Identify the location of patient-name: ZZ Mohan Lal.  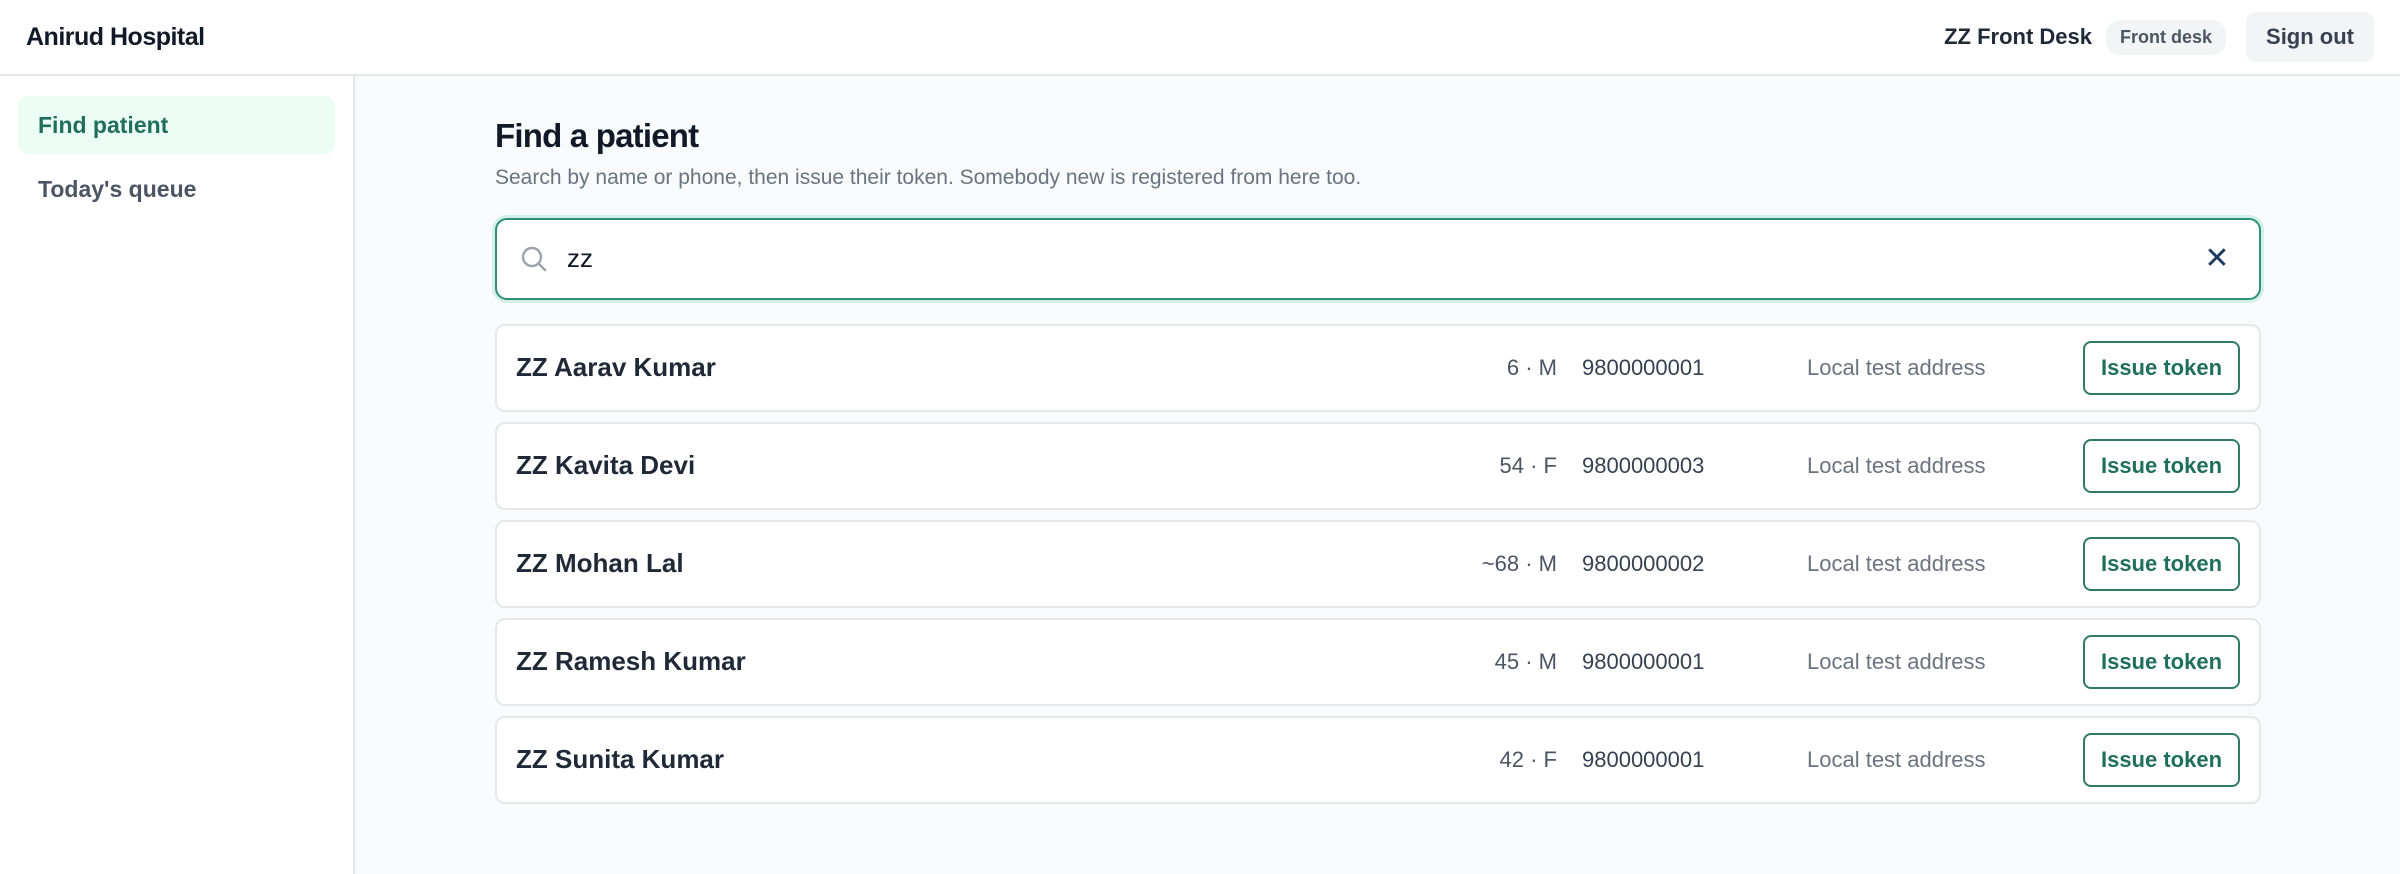
(600, 563).